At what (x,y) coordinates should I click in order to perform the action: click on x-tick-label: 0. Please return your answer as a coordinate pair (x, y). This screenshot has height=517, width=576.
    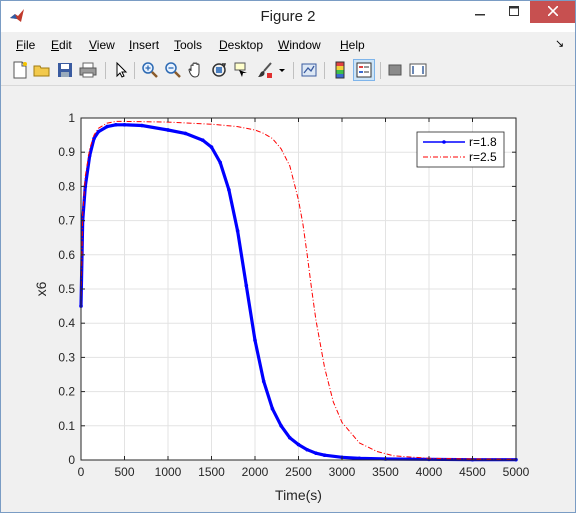
    Looking at the image, I should click on (81, 472).